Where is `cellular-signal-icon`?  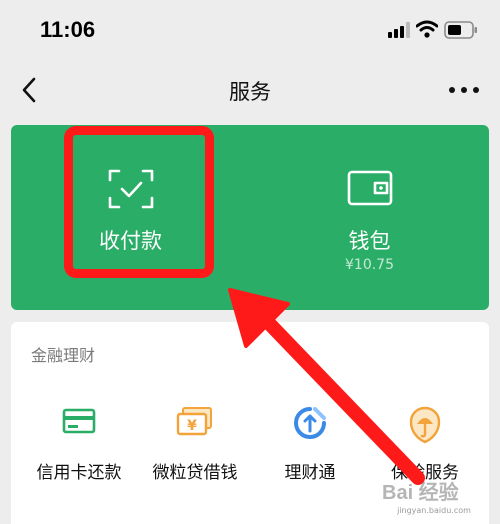
cellular-signal-icon is located at coordinates (399, 30).